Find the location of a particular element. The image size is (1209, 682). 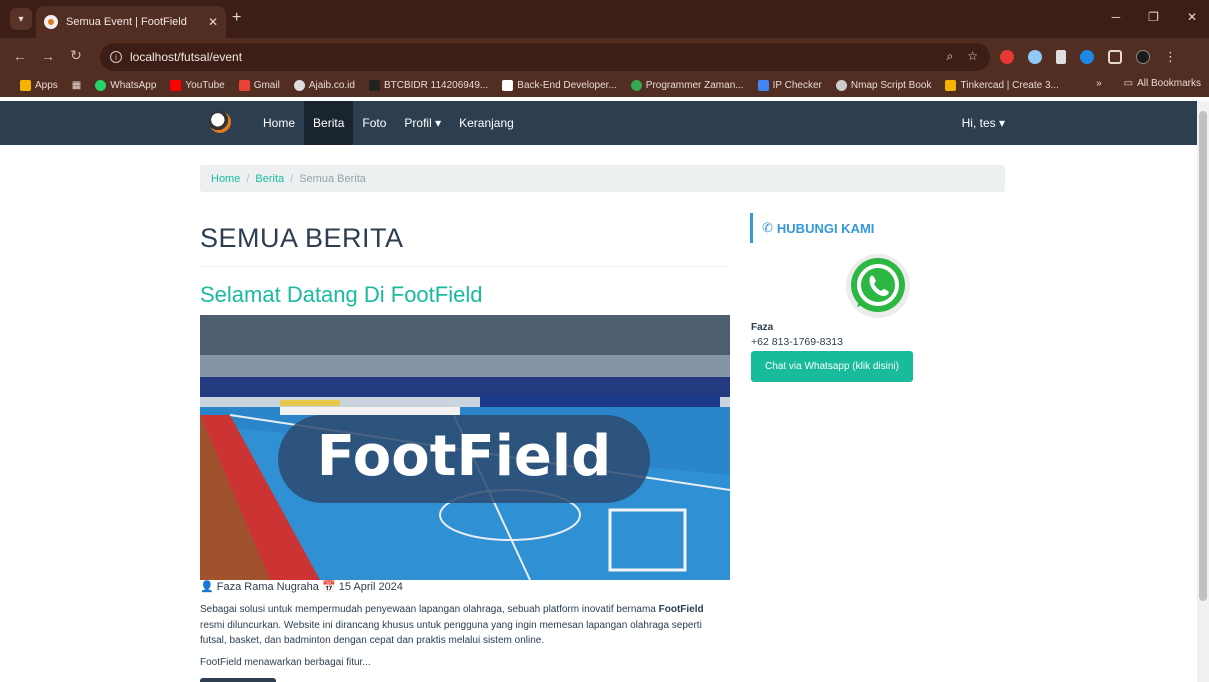

bookmark-item: Apps is located at coordinates (39, 85).